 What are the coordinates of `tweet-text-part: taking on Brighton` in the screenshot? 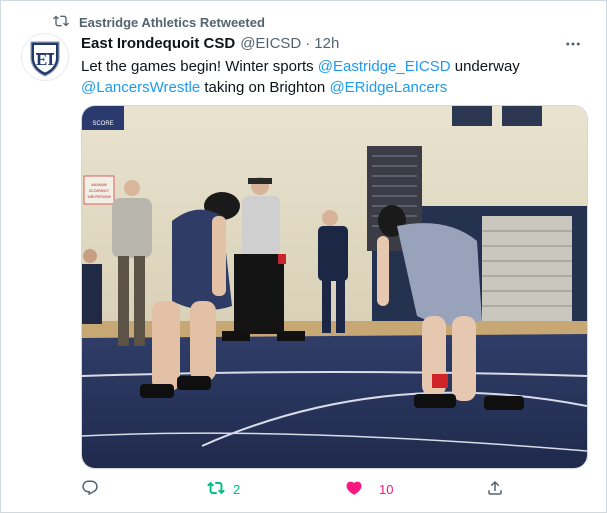 It's located at (265, 87).